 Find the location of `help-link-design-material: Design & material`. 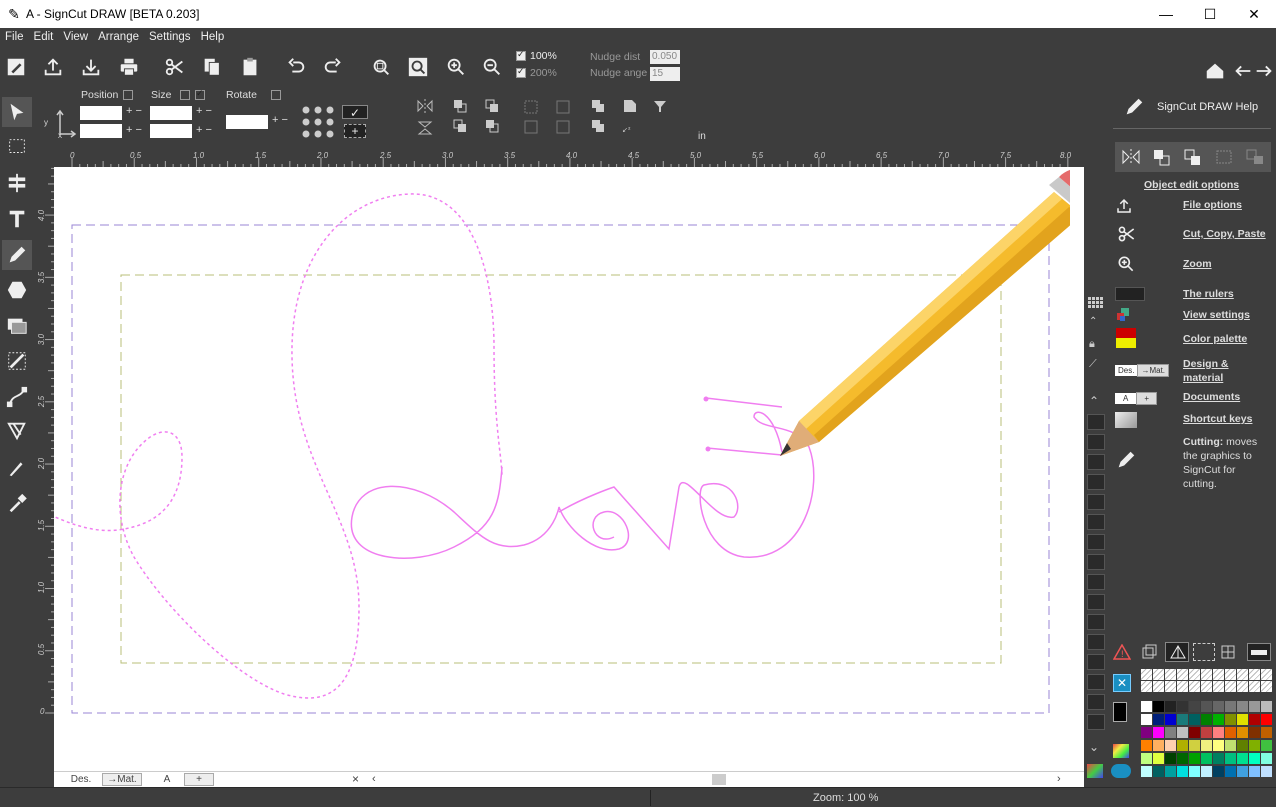

help-link-design-material: Design & material is located at coordinates (1213, 371).